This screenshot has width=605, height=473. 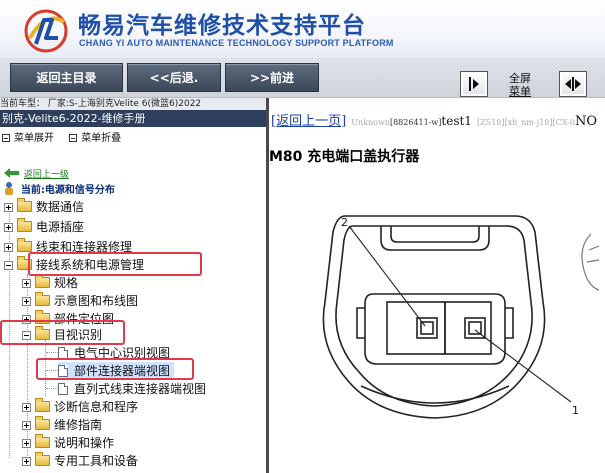 What do you see at coordinates (78, 425) in the screenshot?
I see `tree-item-label: 维修指南` at bounding box center [78, 425].